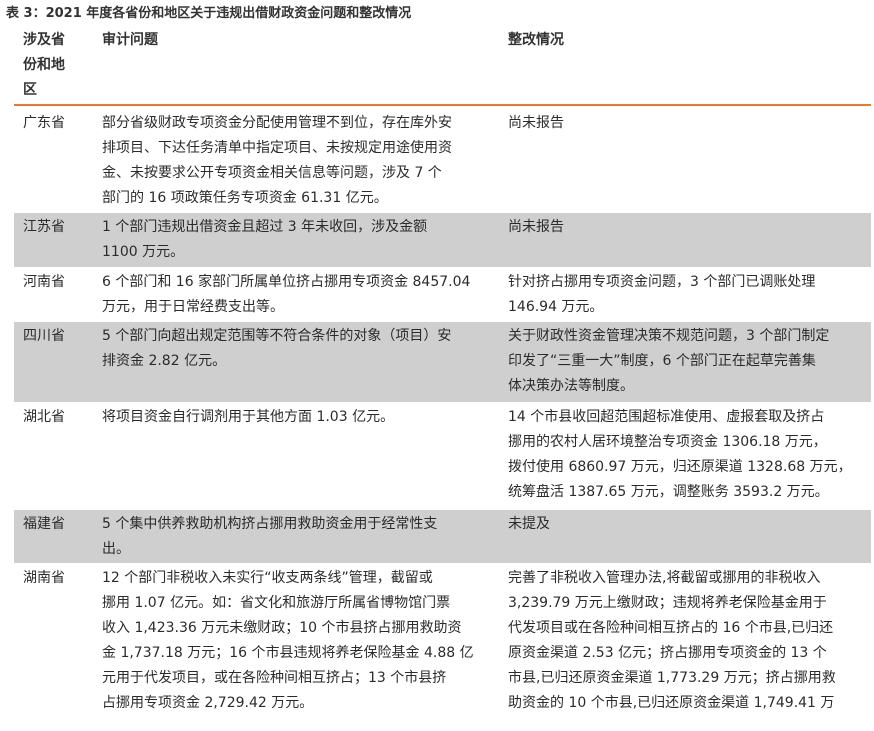 This screenshot has height=731, width=874. I want to click on region-cell: 福建省, so click(44, 524).